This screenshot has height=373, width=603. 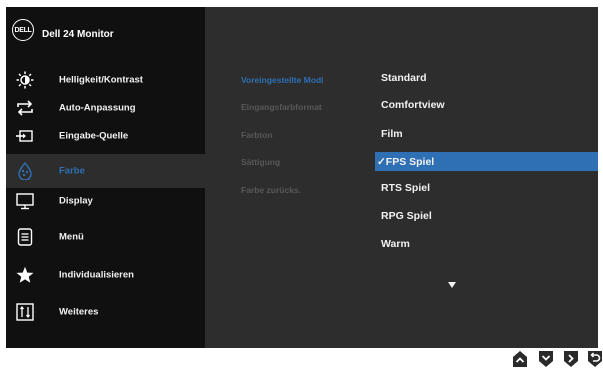 I want to click on header: DELL Dell 24 Monitor, so click(x=105, y=31).